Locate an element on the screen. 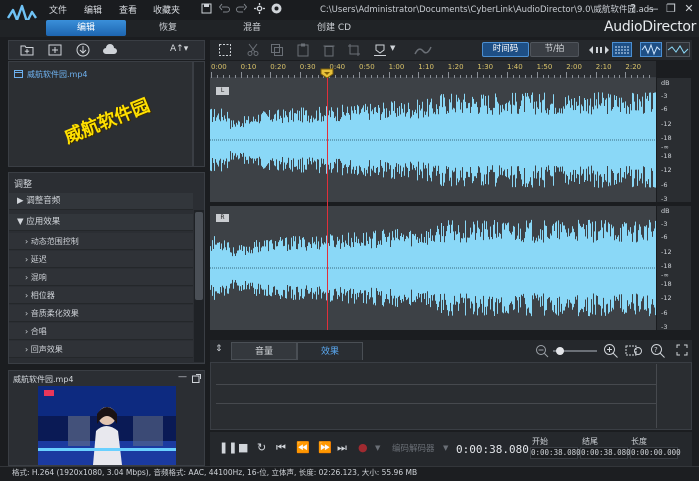 The height and width of the screenshot is (481, 699). undo-icon is located at coordinates (224, 8).